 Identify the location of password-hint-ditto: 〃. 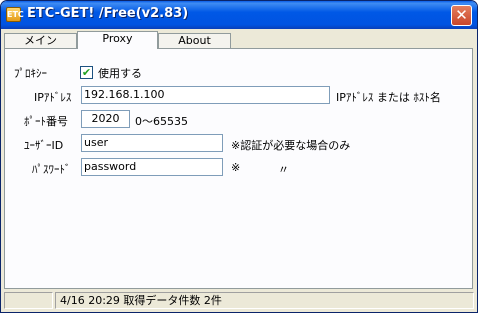
(283, 169).